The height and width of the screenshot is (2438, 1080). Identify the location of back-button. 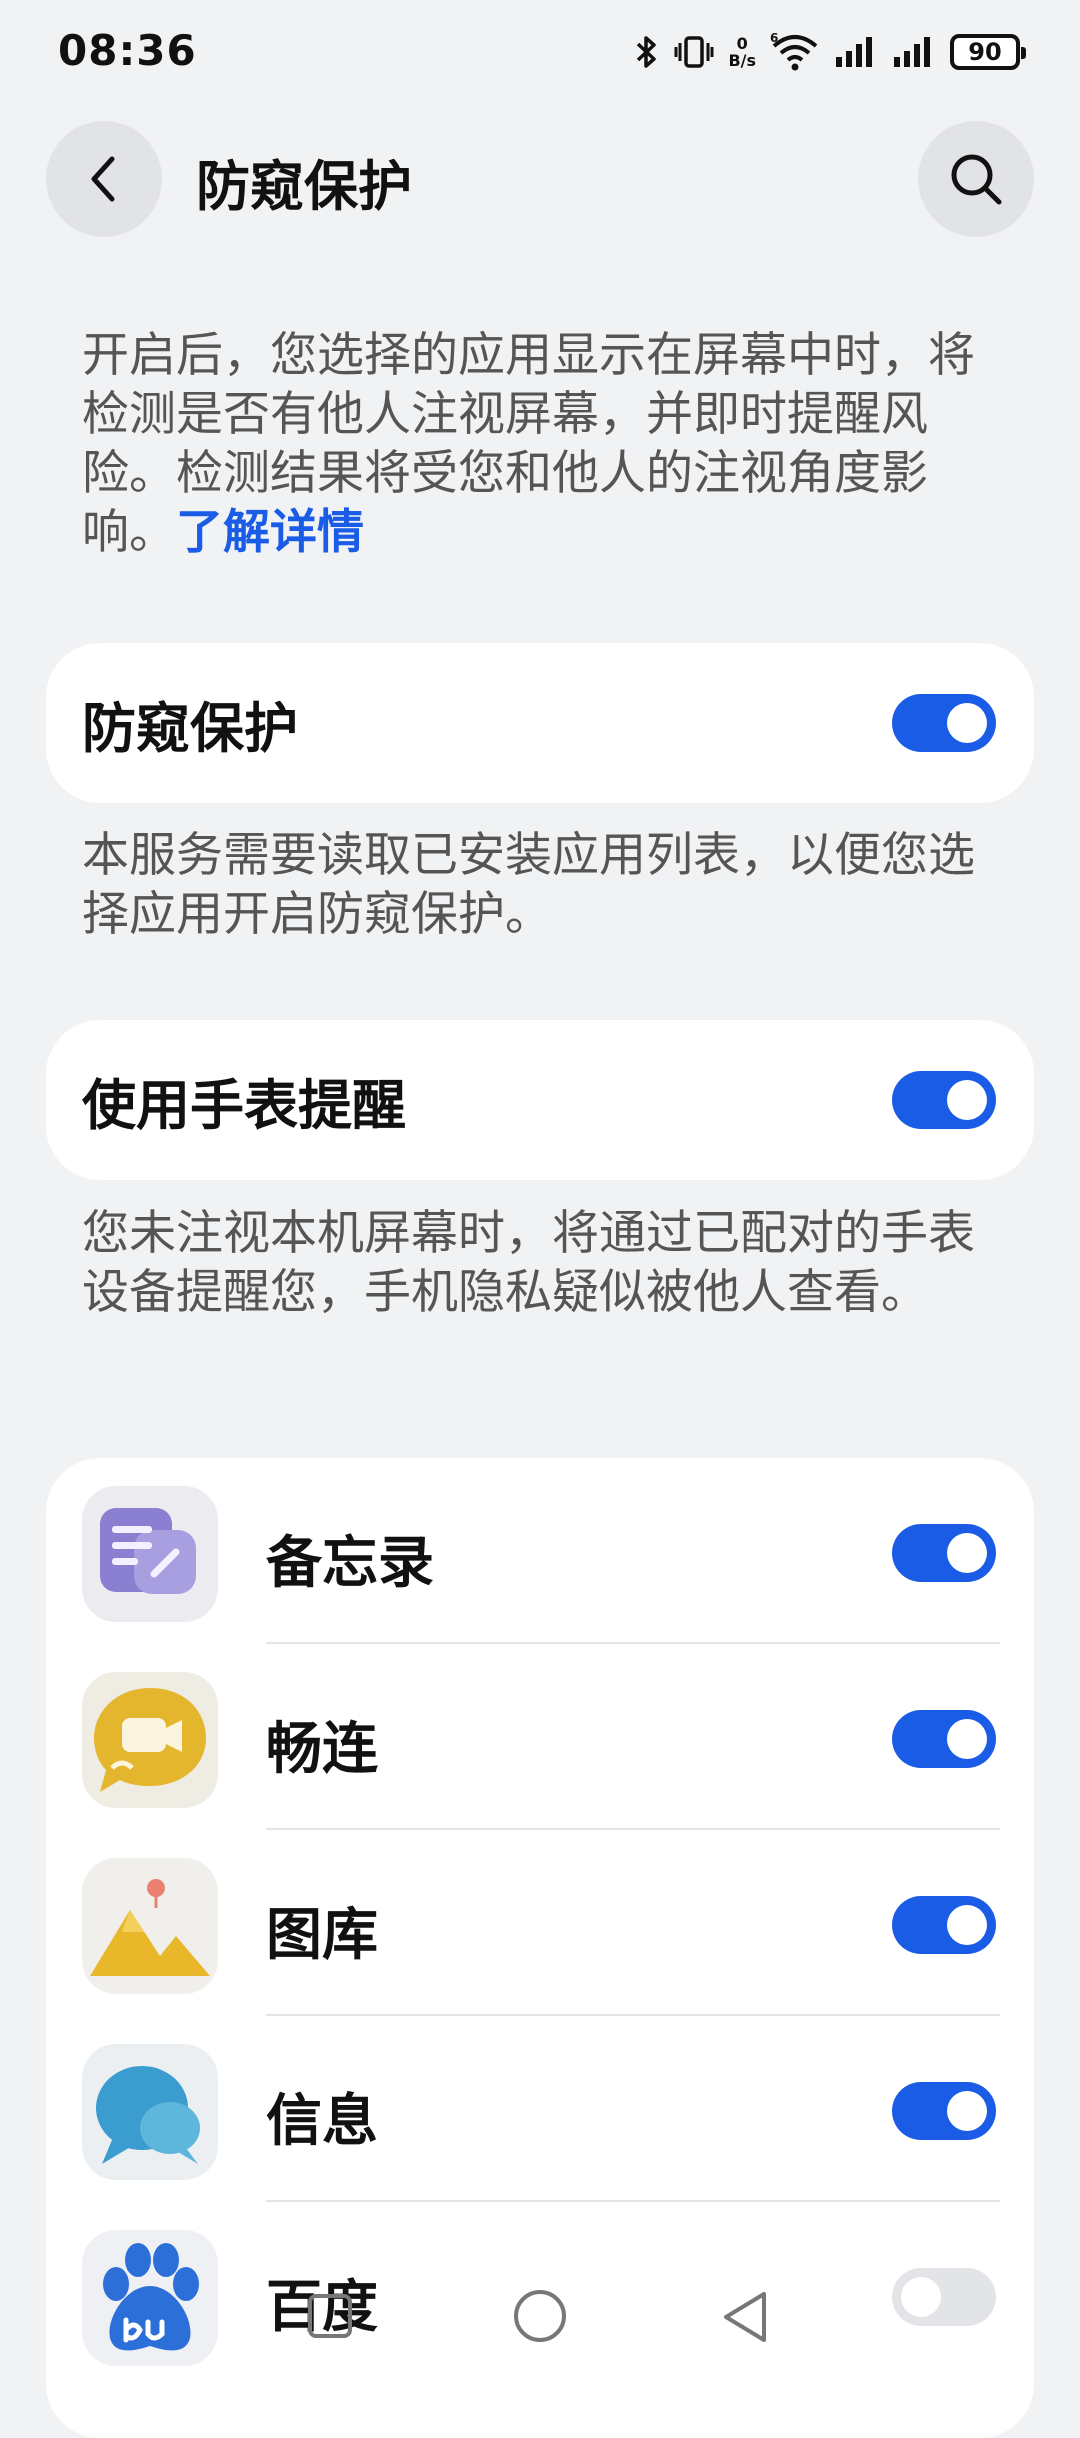
(104, 179).